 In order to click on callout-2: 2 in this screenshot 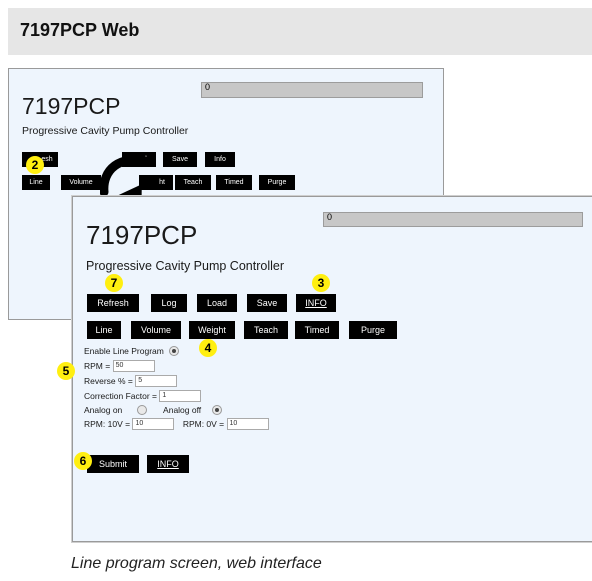, I will do `click(35, 165)`.